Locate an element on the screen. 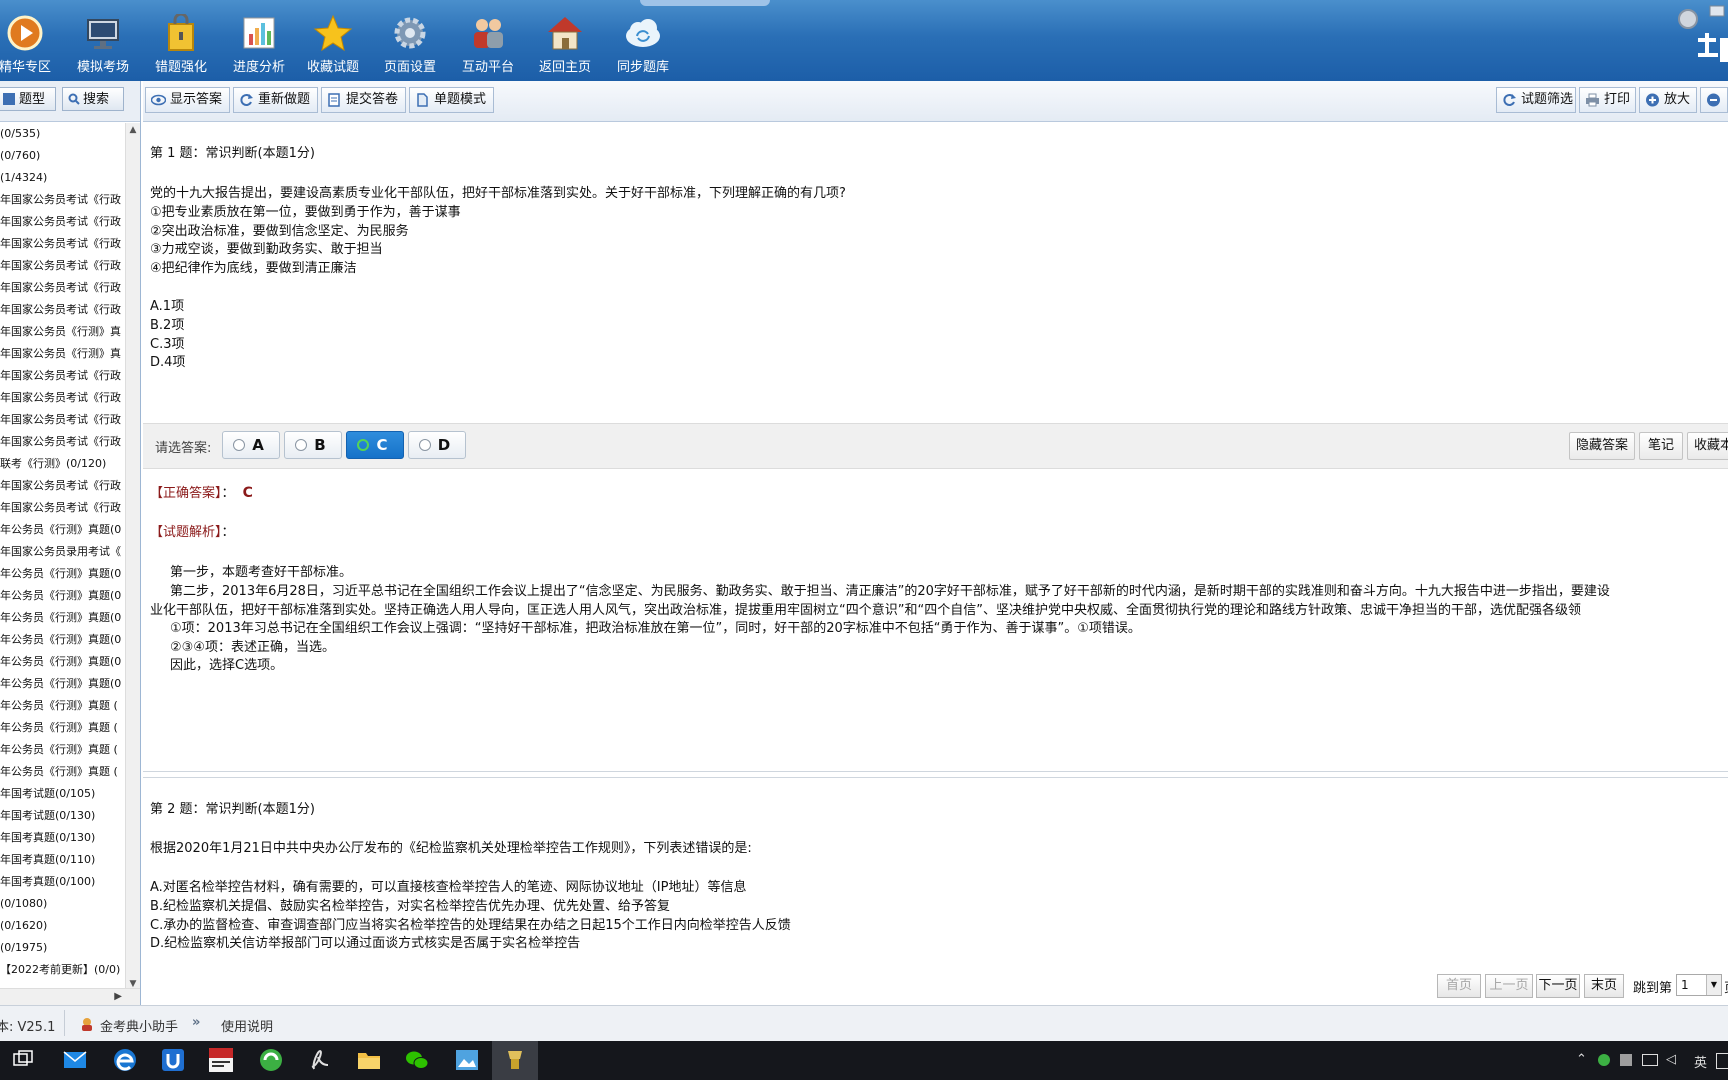 The height and width of the screenshot is (1080, 1728). option-d-button: D is located at coordinates (437, 445).